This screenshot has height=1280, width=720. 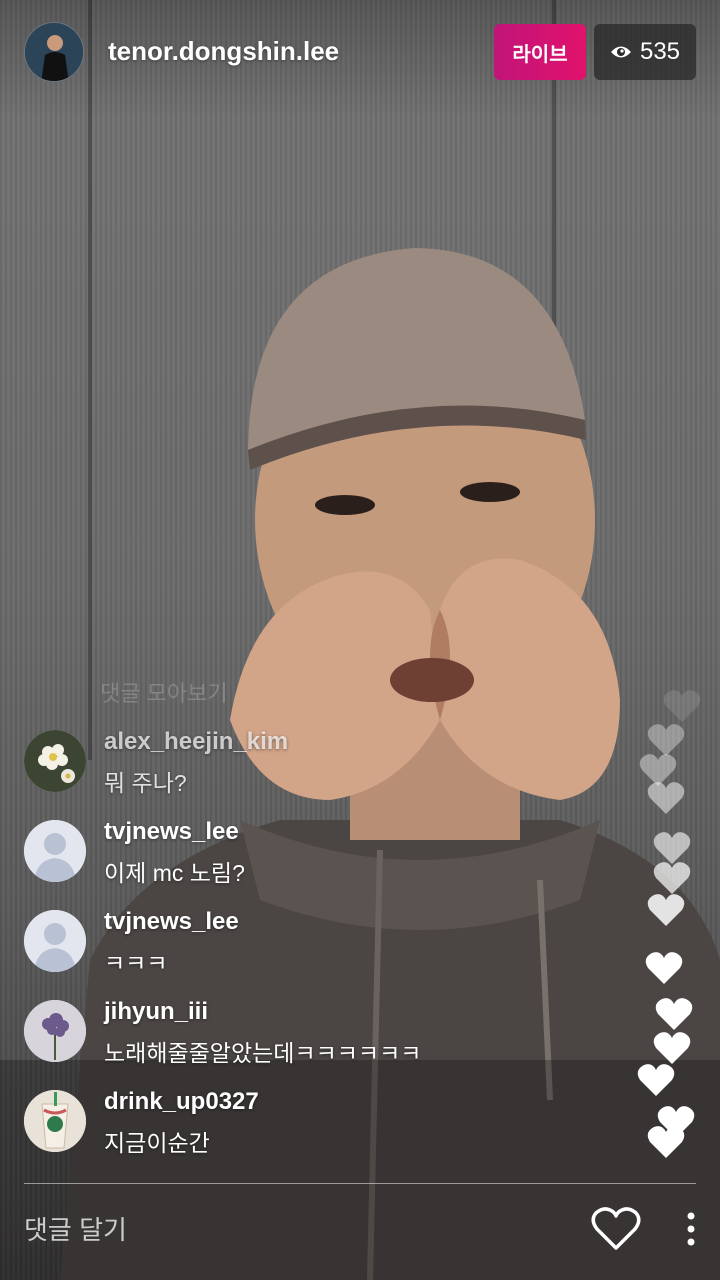 I want to click on drink-avatar-image, so click(x=55, y=1121).